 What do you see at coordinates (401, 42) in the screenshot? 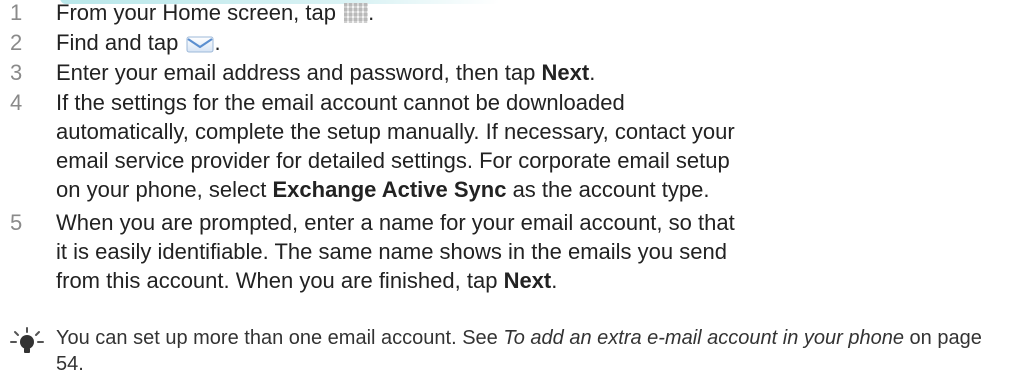
I see `step-text: Find and tap .` at bounding box center [401, 42].